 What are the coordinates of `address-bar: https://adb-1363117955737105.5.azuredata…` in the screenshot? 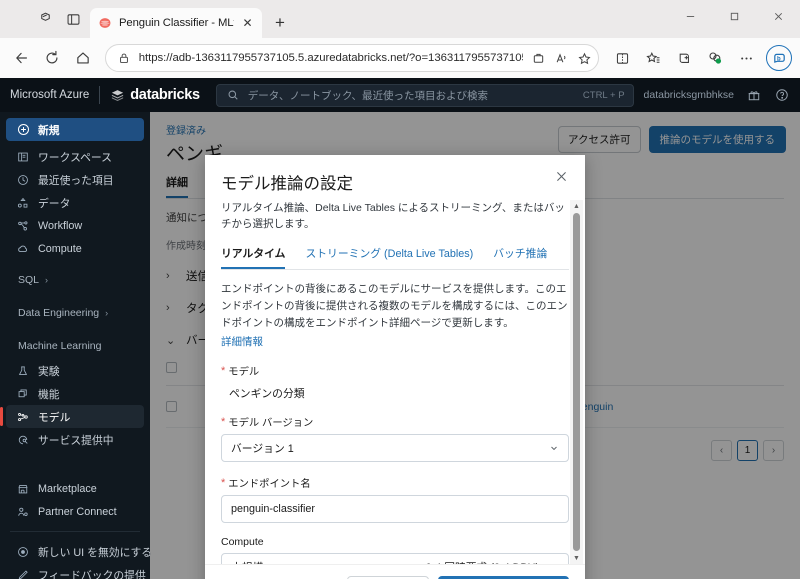 It's located at (352, 58).